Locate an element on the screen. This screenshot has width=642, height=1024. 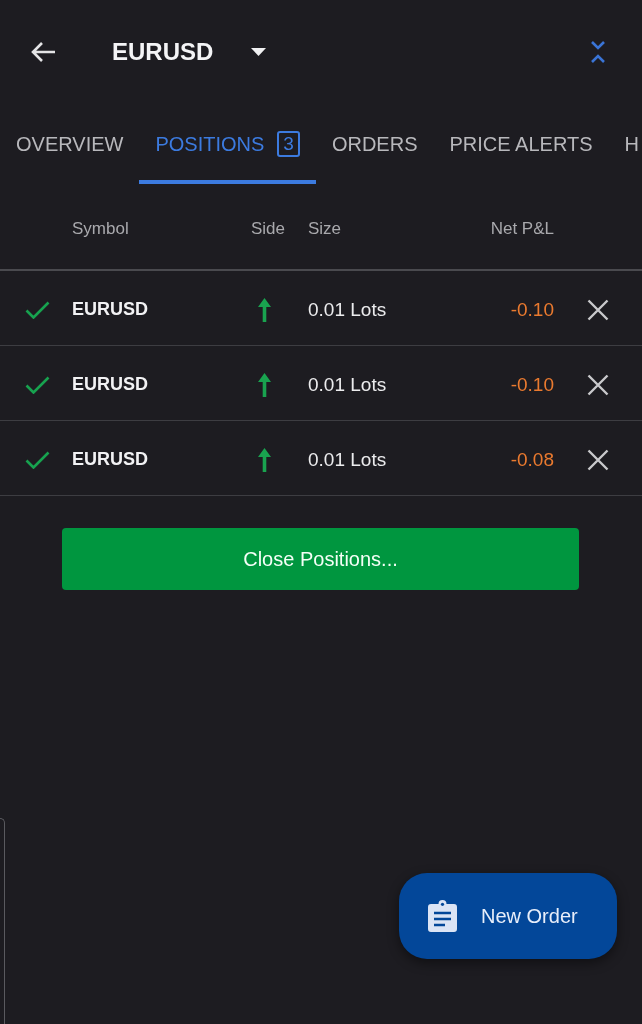
back-arrow-icon is located at coordinates (43, 52).